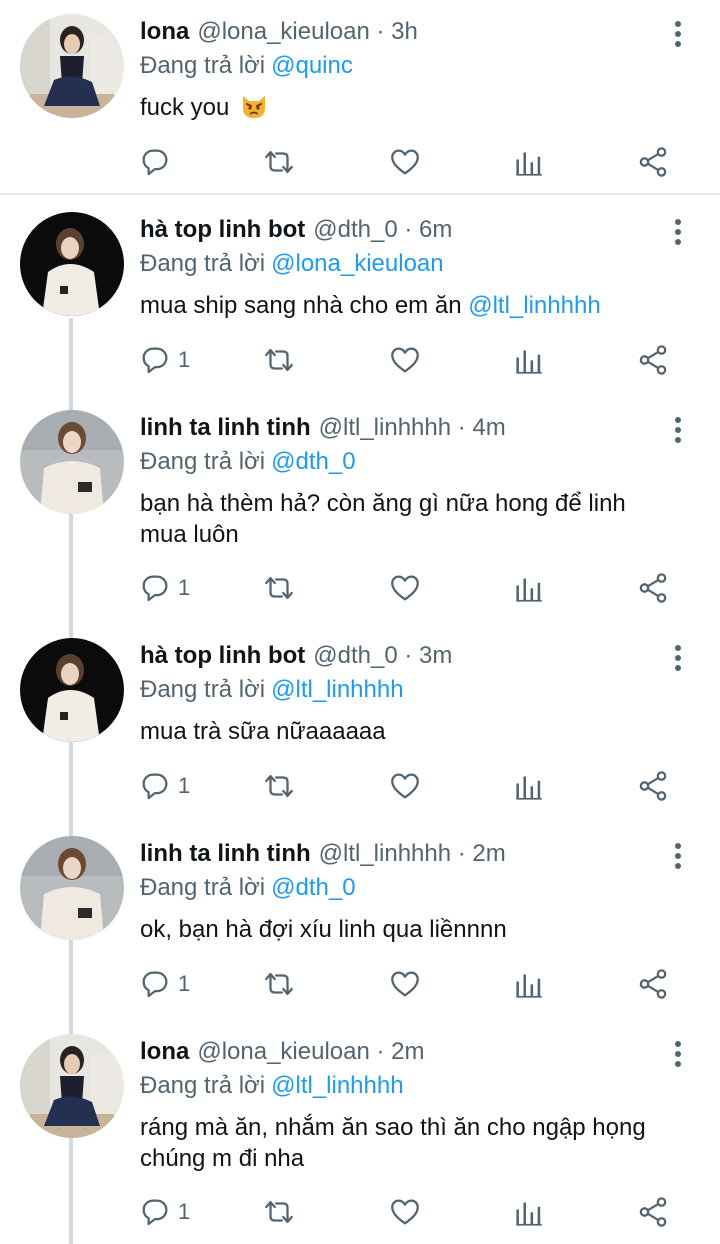 The image size is (720, 1244). I want to click on tweet-header: linh ta linh tinh @ltl_linhhhh · 2m, so click(400, 854).